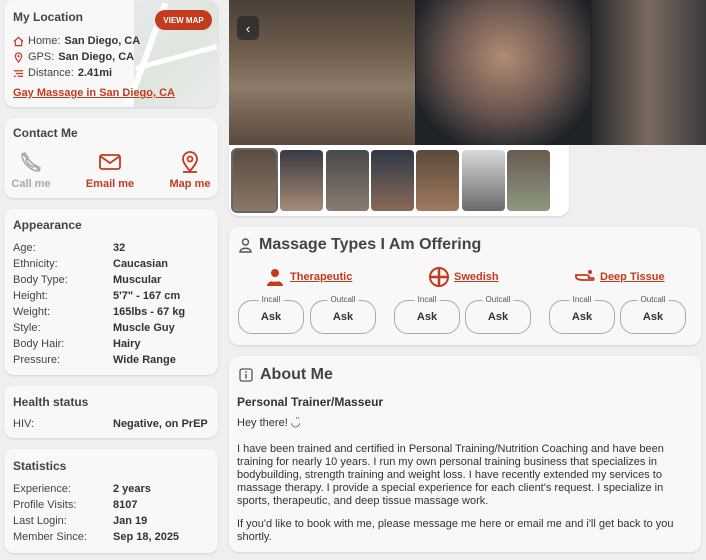 The height and width of the screenshot is (560, 706). Describe the element at coordinates (94, 360) in the screenshot. I see `appearance-row: Pressure: Wide Range` at that location.